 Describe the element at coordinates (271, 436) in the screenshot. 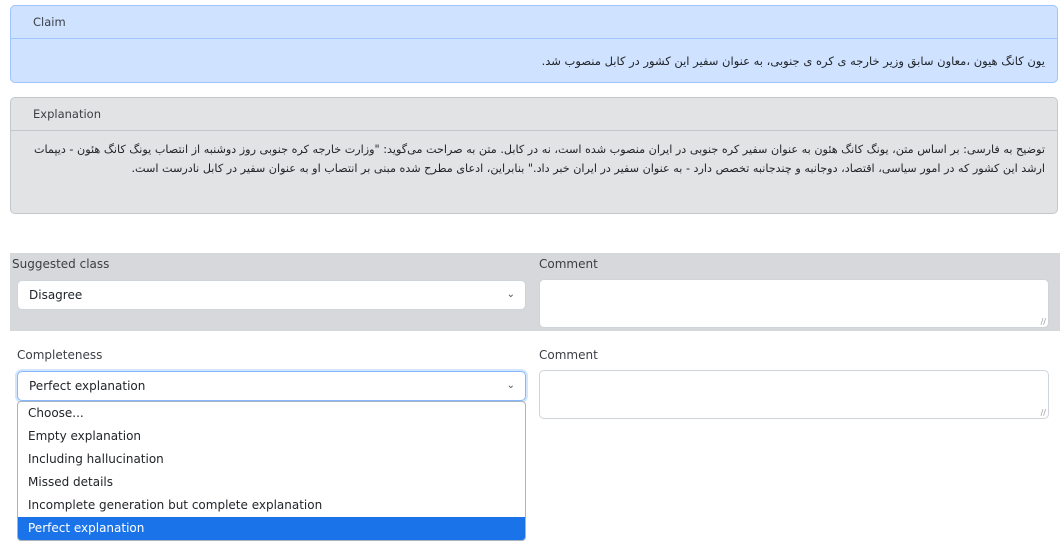

I see `dropdown-option: Empty explanation` at that location.